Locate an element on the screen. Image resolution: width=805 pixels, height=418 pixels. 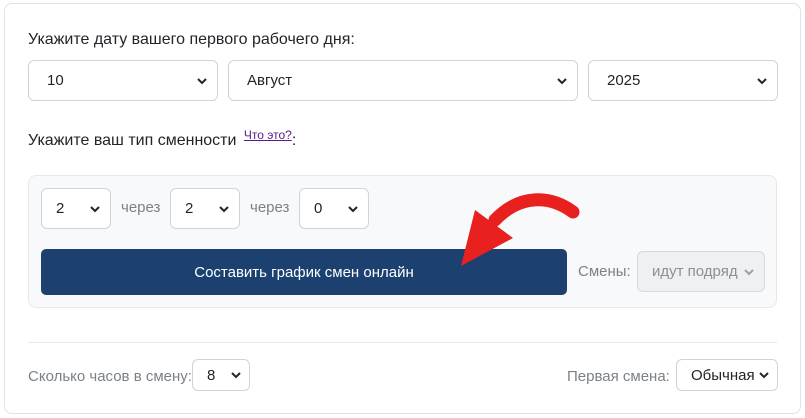
hours-label: Сколько часов в смену: is located at coordinates (110, 376).